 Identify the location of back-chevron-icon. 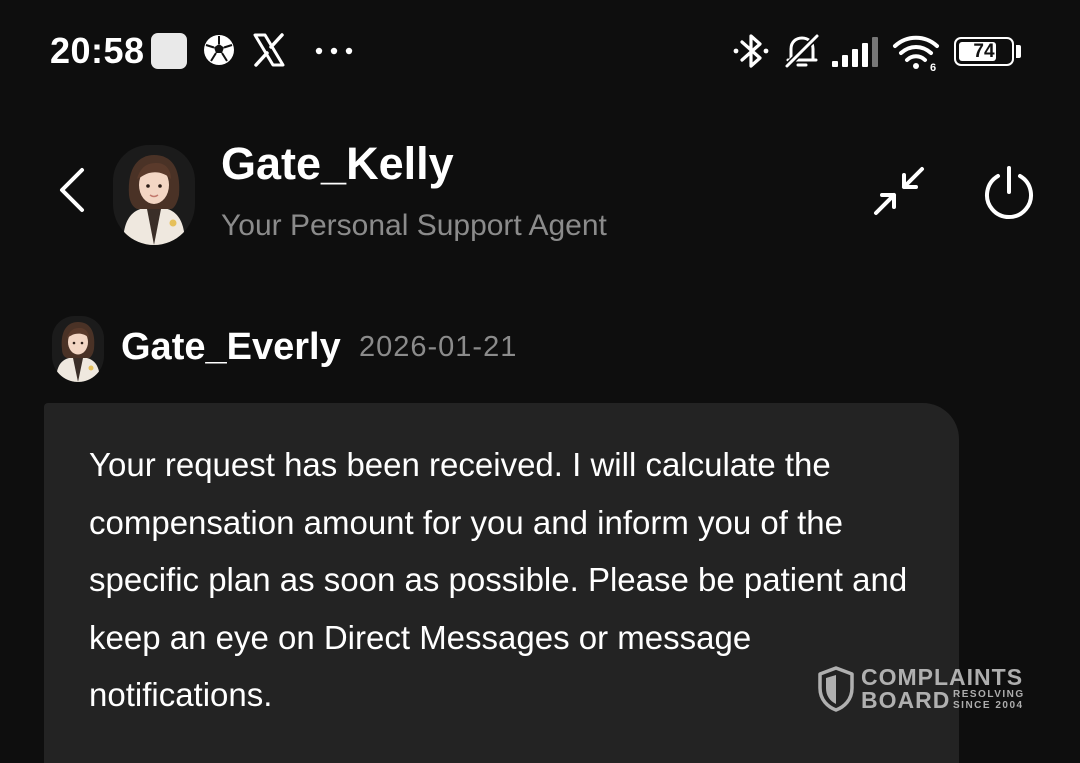
(72, 190).